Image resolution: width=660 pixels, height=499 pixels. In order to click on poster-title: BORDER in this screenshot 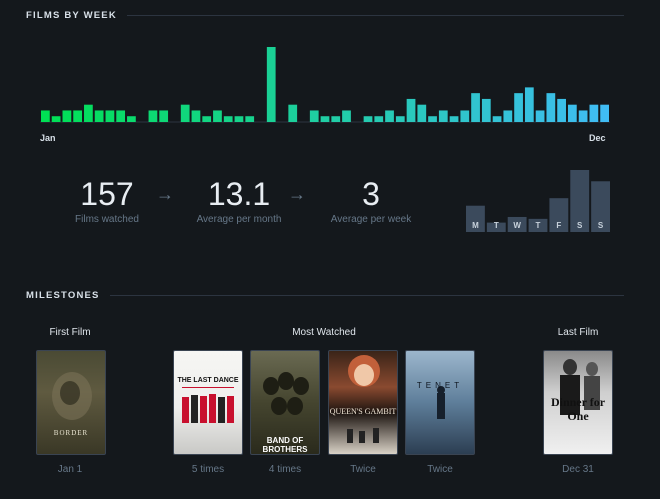, I will do `click(71, 433)`.